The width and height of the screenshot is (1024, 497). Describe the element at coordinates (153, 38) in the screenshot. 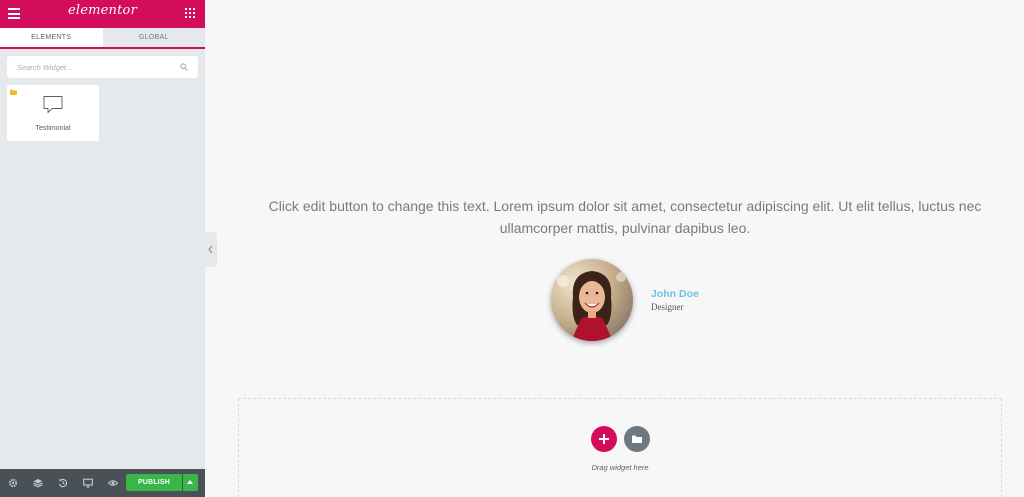

I see `tab-global: GLOBAL` at that location.